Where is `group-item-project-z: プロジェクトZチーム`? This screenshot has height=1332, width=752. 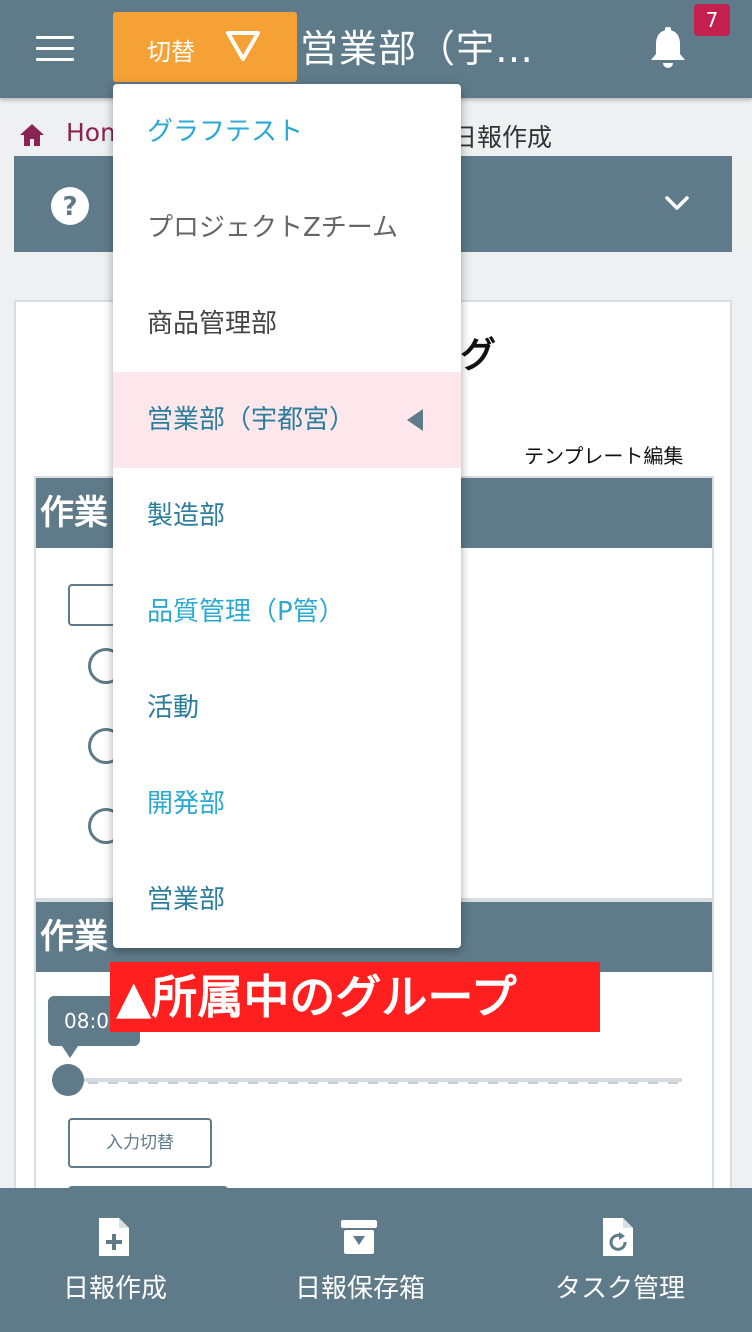
group-item-project-z: プロジェクトZチーム is located at coordinates (287, 228).